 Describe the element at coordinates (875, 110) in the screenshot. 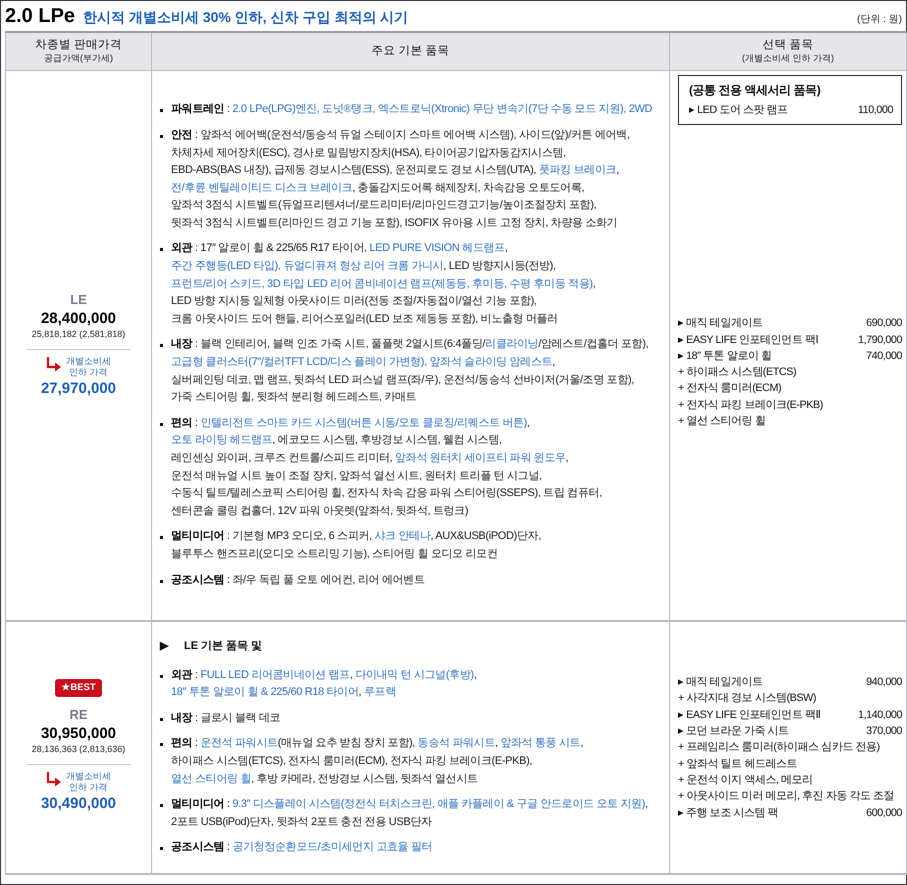

I see `option-price: 110,000` at that location.